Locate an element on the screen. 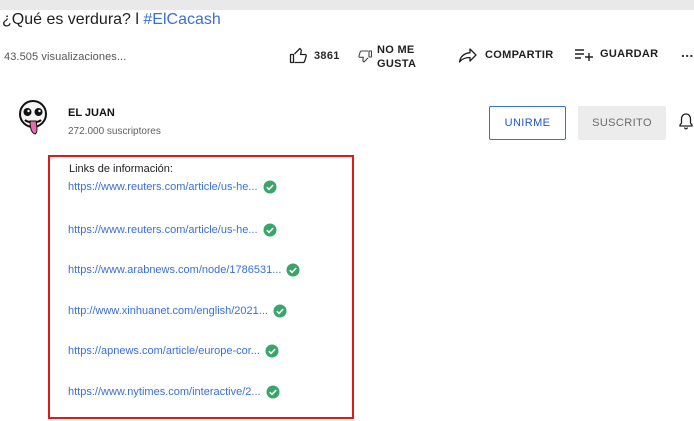 The height and width of the screenshot is (421, 694). share-button: COMPARTIR is located at coordinates (506, 55).